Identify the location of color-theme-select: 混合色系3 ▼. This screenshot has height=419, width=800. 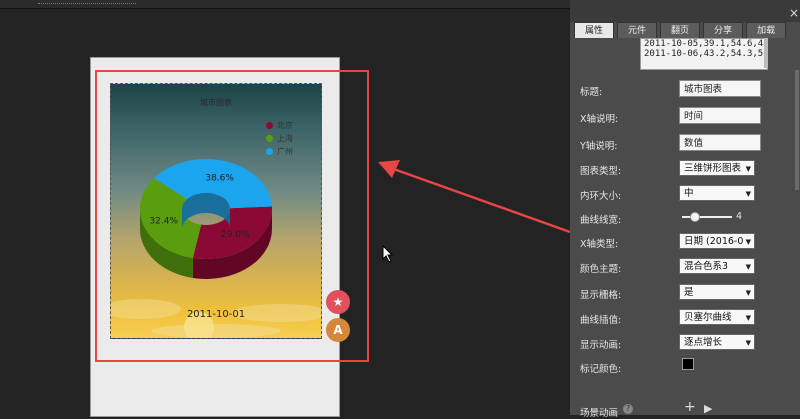
(717, 266).